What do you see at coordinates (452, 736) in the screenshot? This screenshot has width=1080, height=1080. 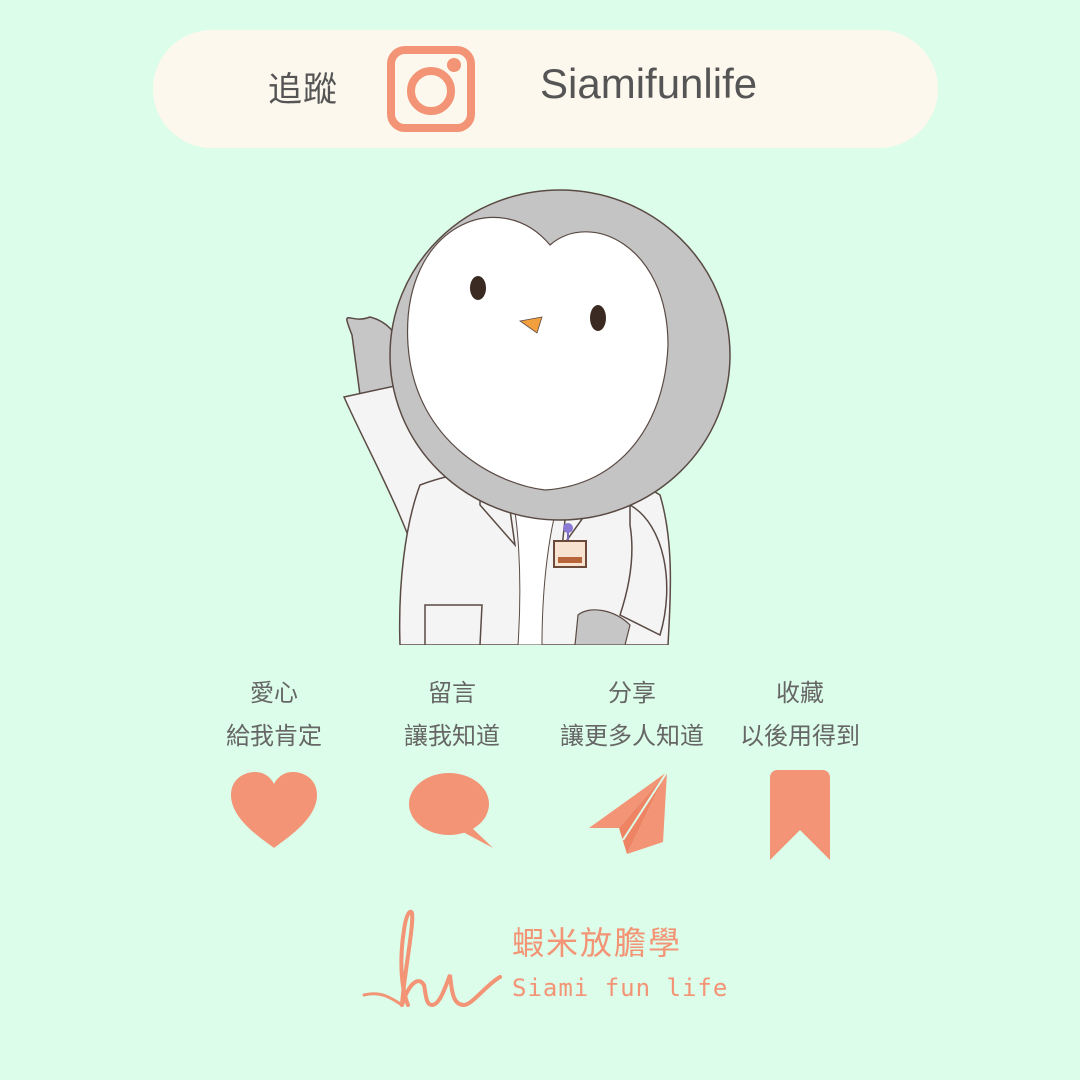 I see `comment-subtitle: 讓我知道` at bounding box center [452, 736].